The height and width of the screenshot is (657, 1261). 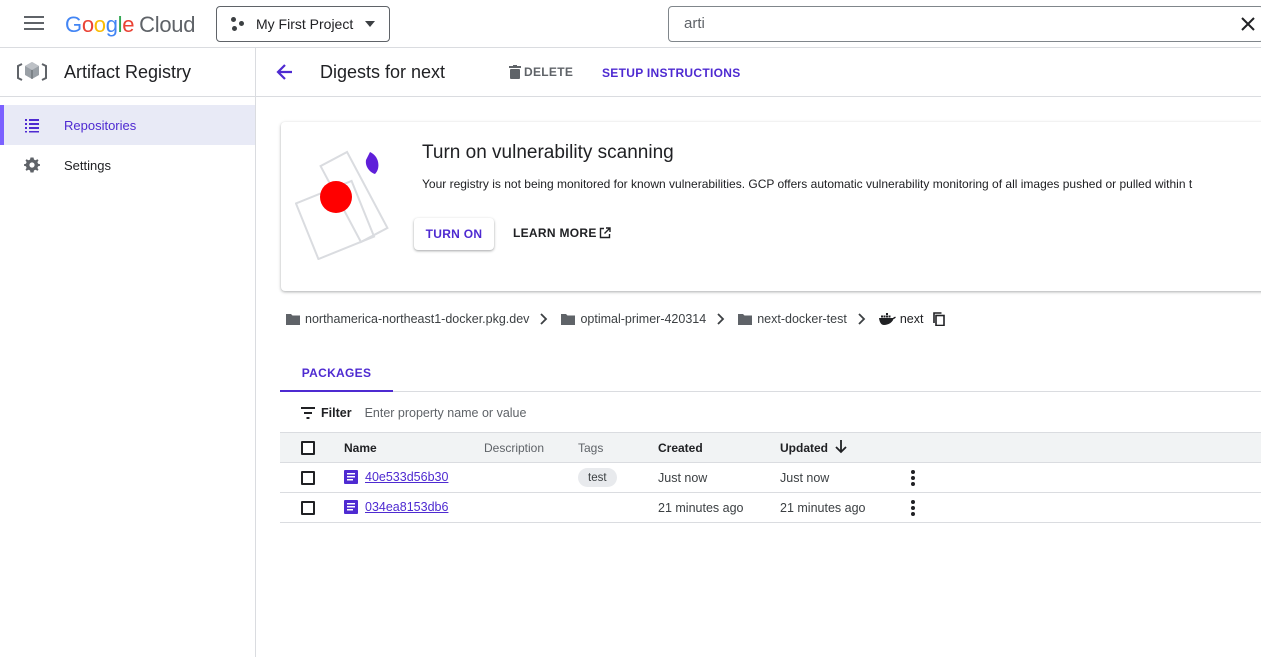 What do you see at coordinates (407, 477) in the screenshot?
I see `digest-name: 40e533d56b30` at bounding box center [407, 477].